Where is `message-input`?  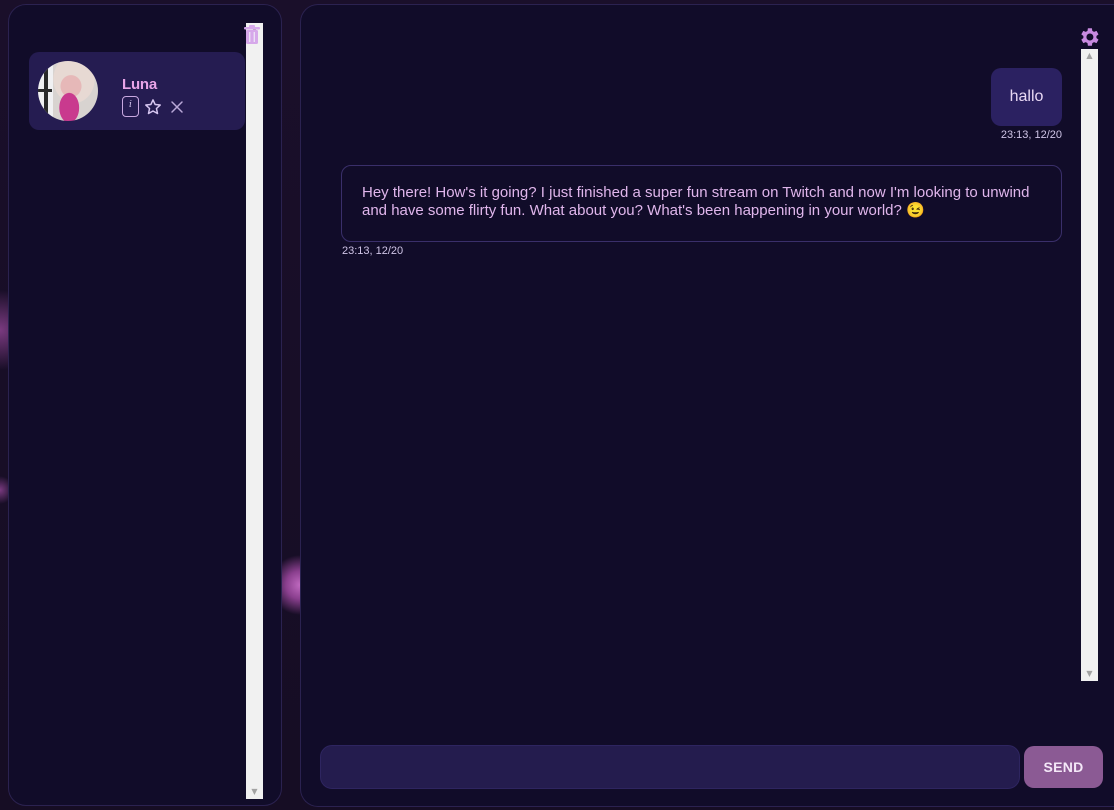
message-input is located at coordinates (670, 767).